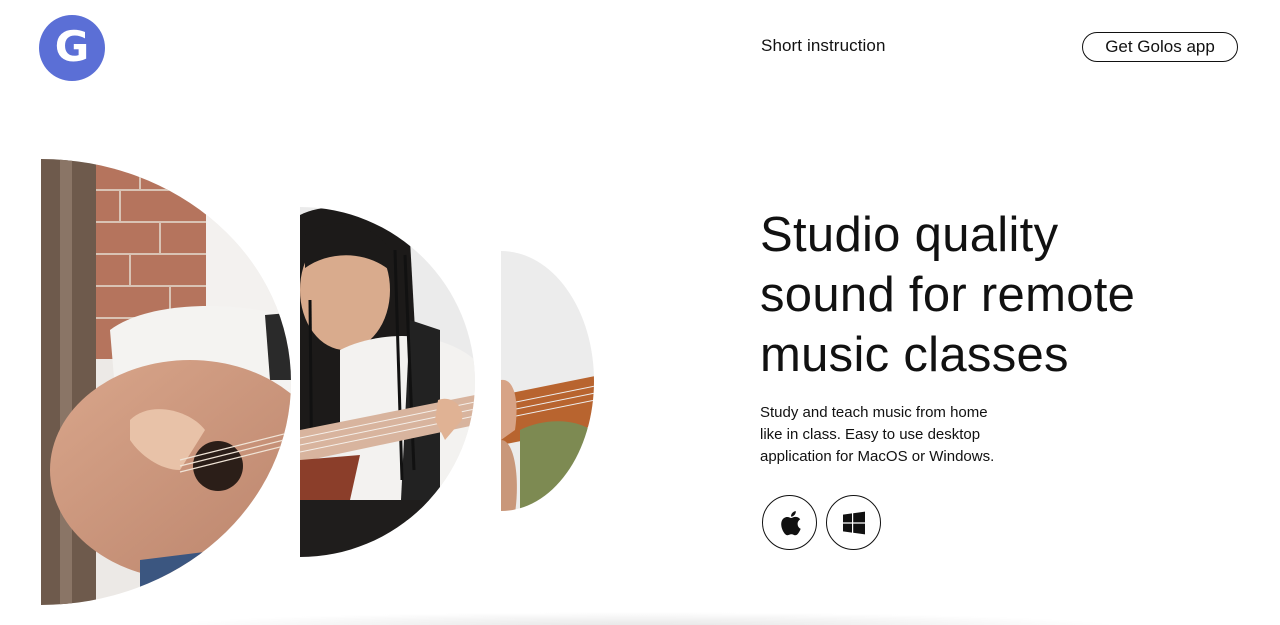  Describe the element at coordinates (914, 355) in the screenshot. I see `headline-line-3: music classes` at that location.